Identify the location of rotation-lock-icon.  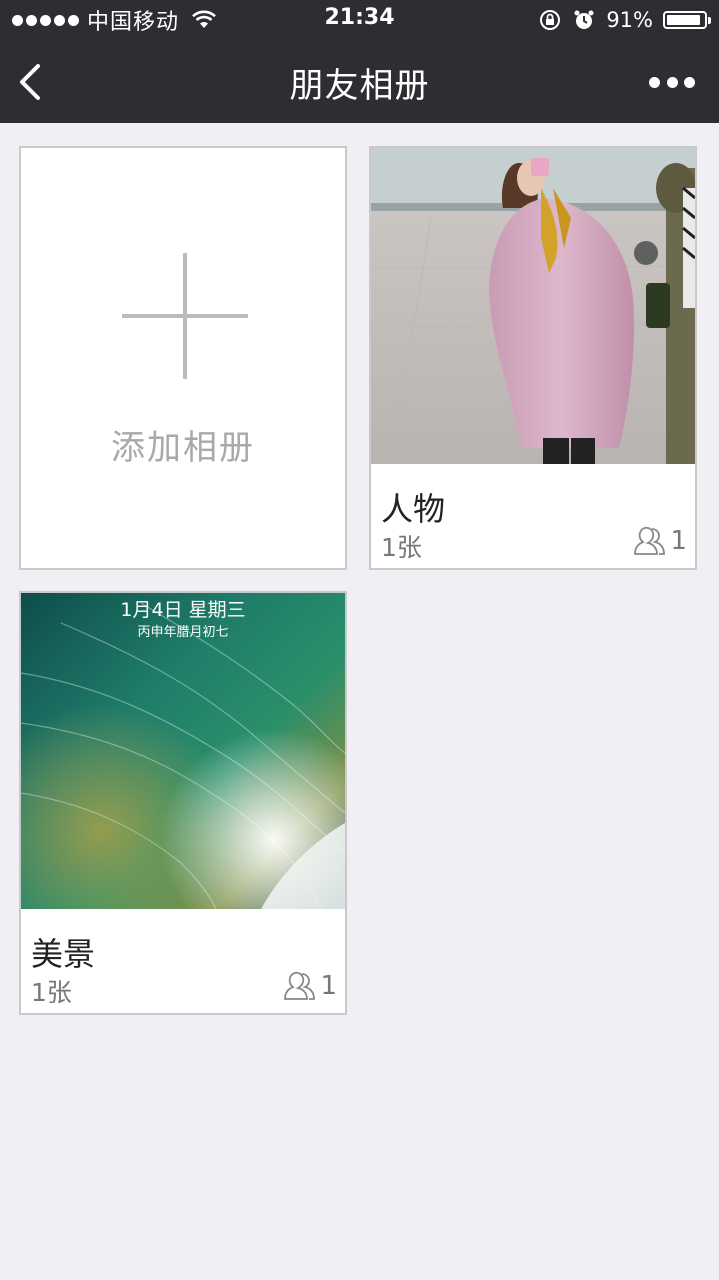
(550, 20).